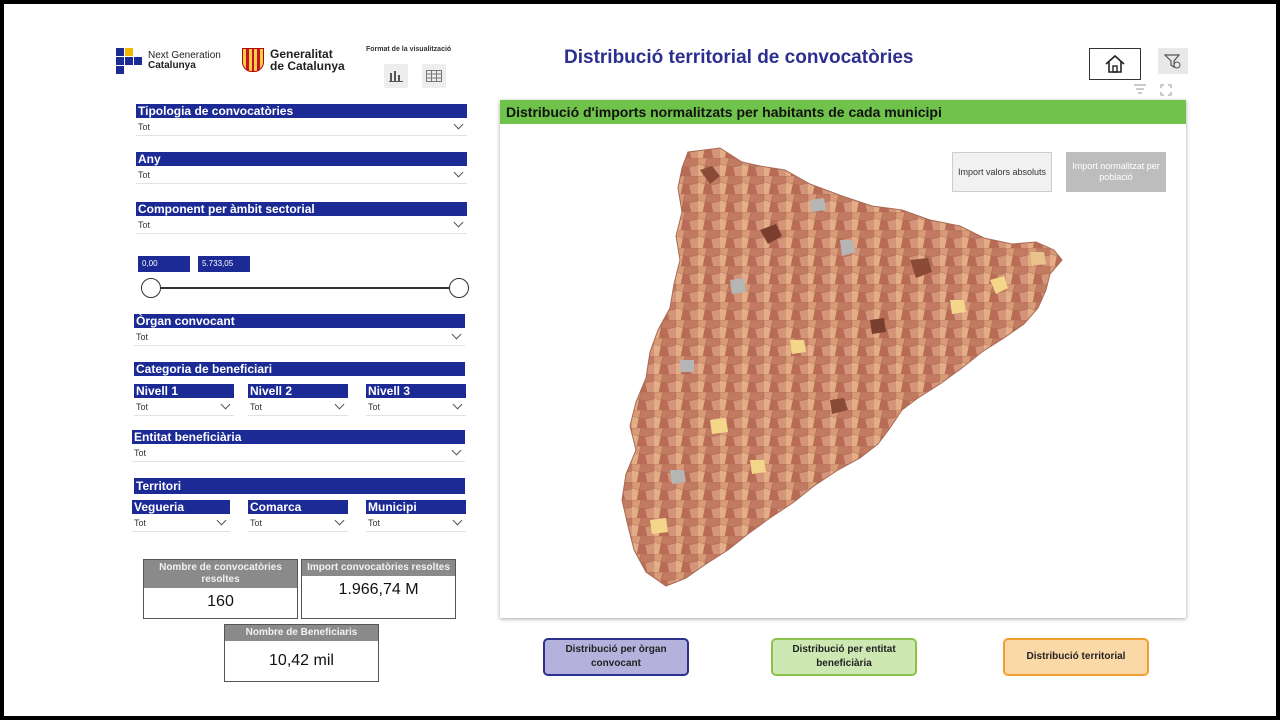 The height and width of the screenshot is (720, 1280). I want to click on range-slider-max-handle, so click(459, 288).